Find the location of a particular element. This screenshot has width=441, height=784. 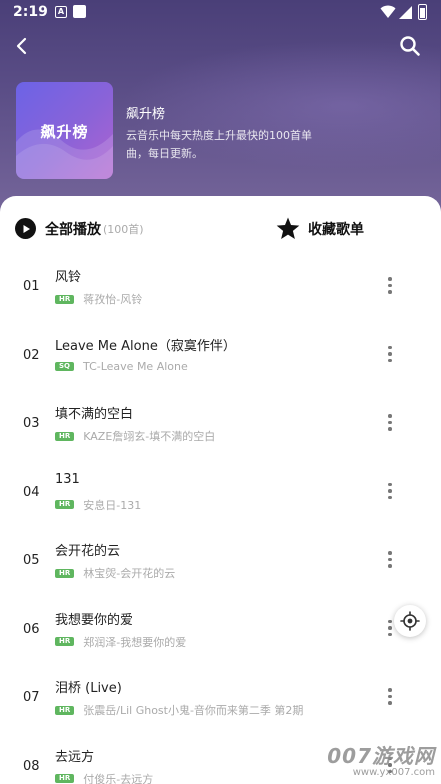

song-row: 03 填不满的空白 HR KAZE詹翊玄-填不满的空白 is located at coordinates (220, 425).